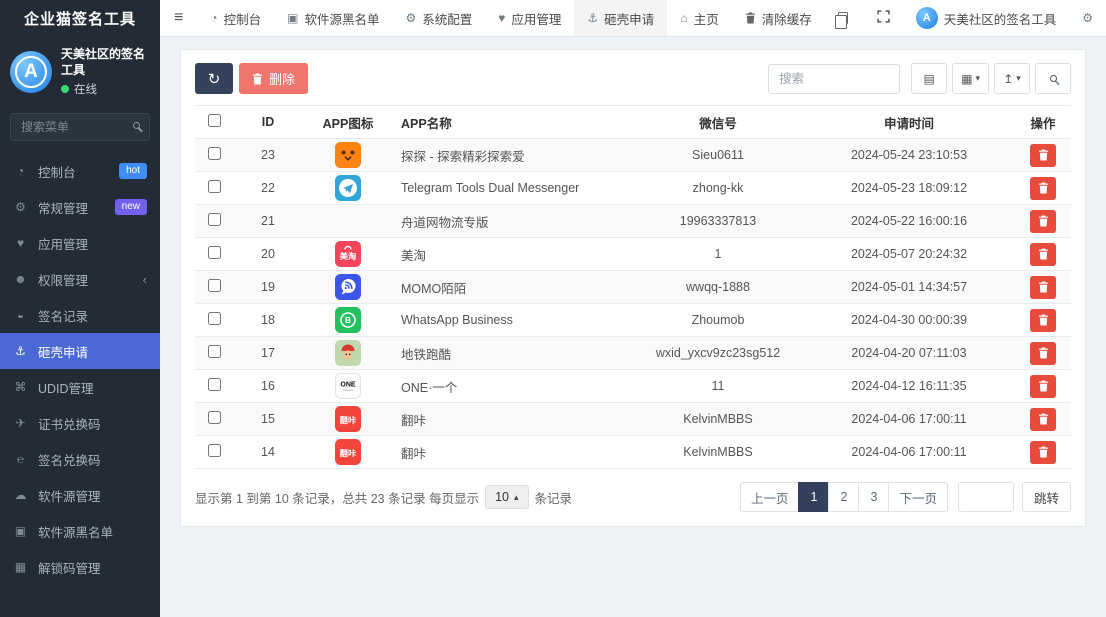  Describe the element at coordinates (20, 243) in the screenshot. I see `heart-icon: ♥` at that location.